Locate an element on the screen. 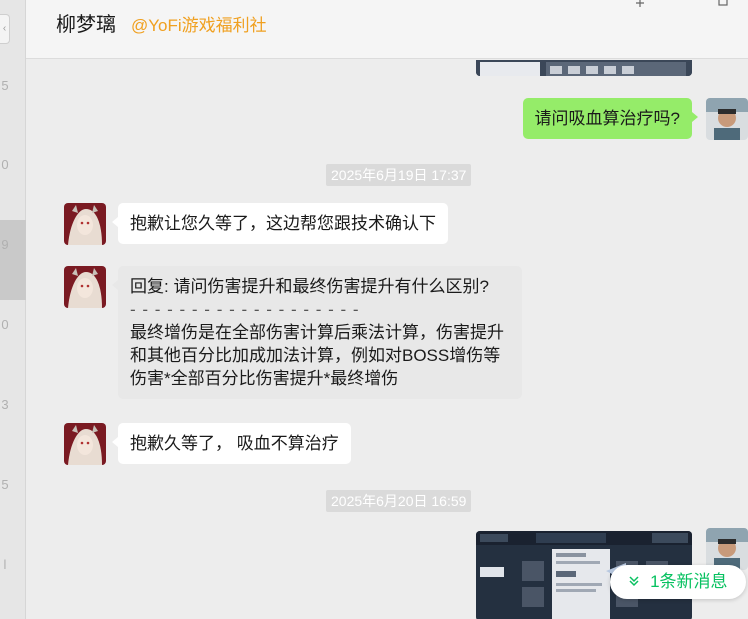 This screenshot has width=748, height=619. selected-contact-highlight is located at coordinates (13, 260).